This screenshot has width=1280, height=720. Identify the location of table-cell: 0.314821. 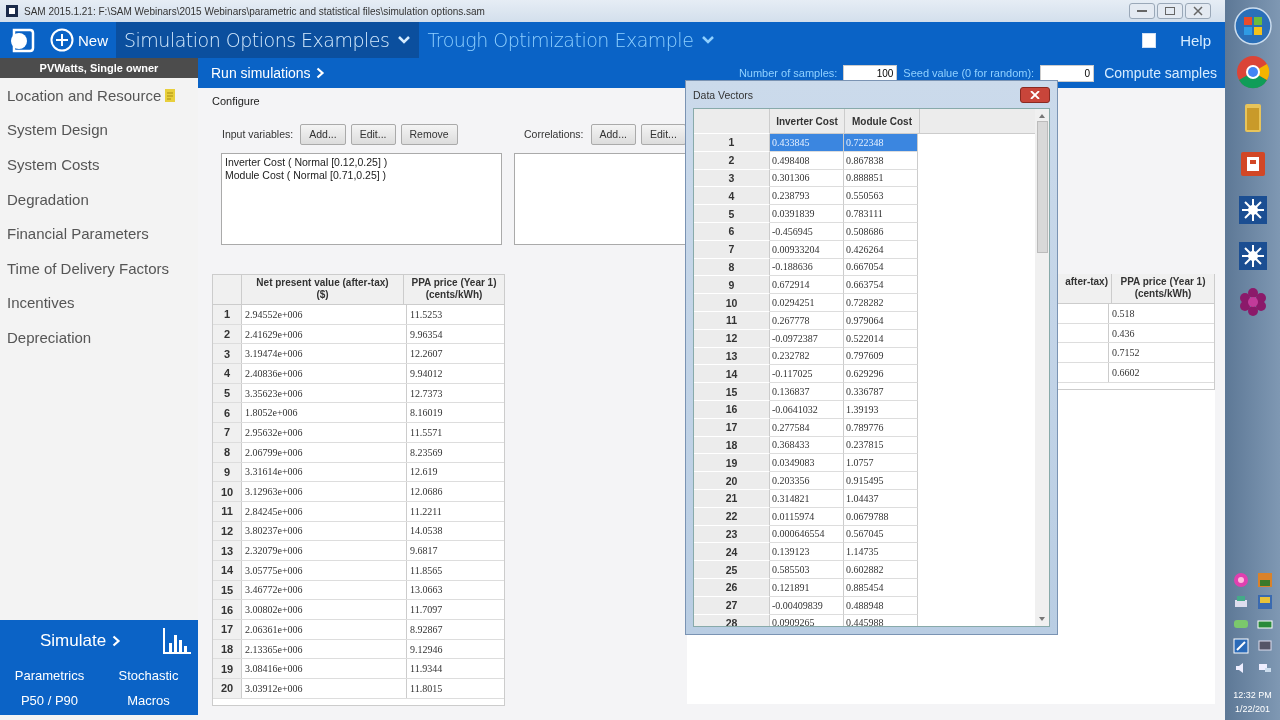
(807, 498).